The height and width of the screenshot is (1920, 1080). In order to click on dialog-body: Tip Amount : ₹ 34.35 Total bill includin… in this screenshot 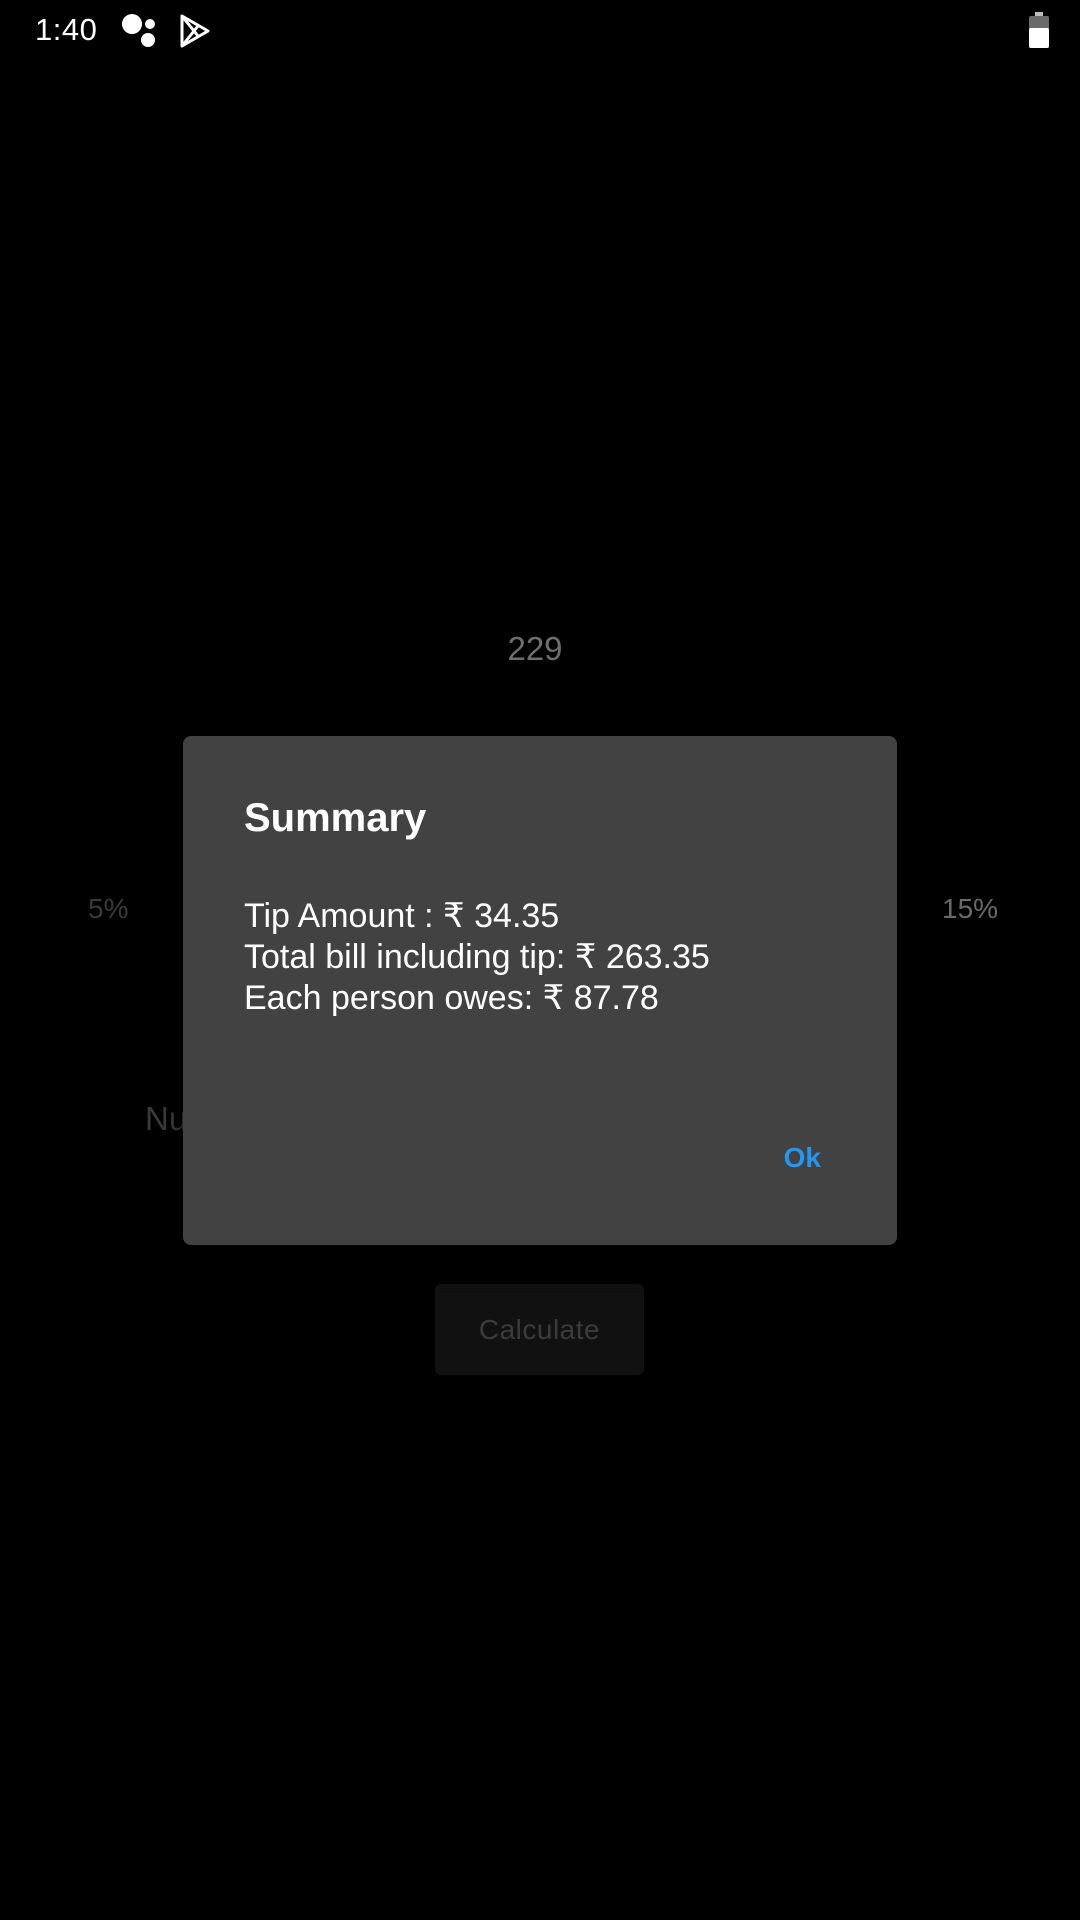, I will do `click(554, 957)`.